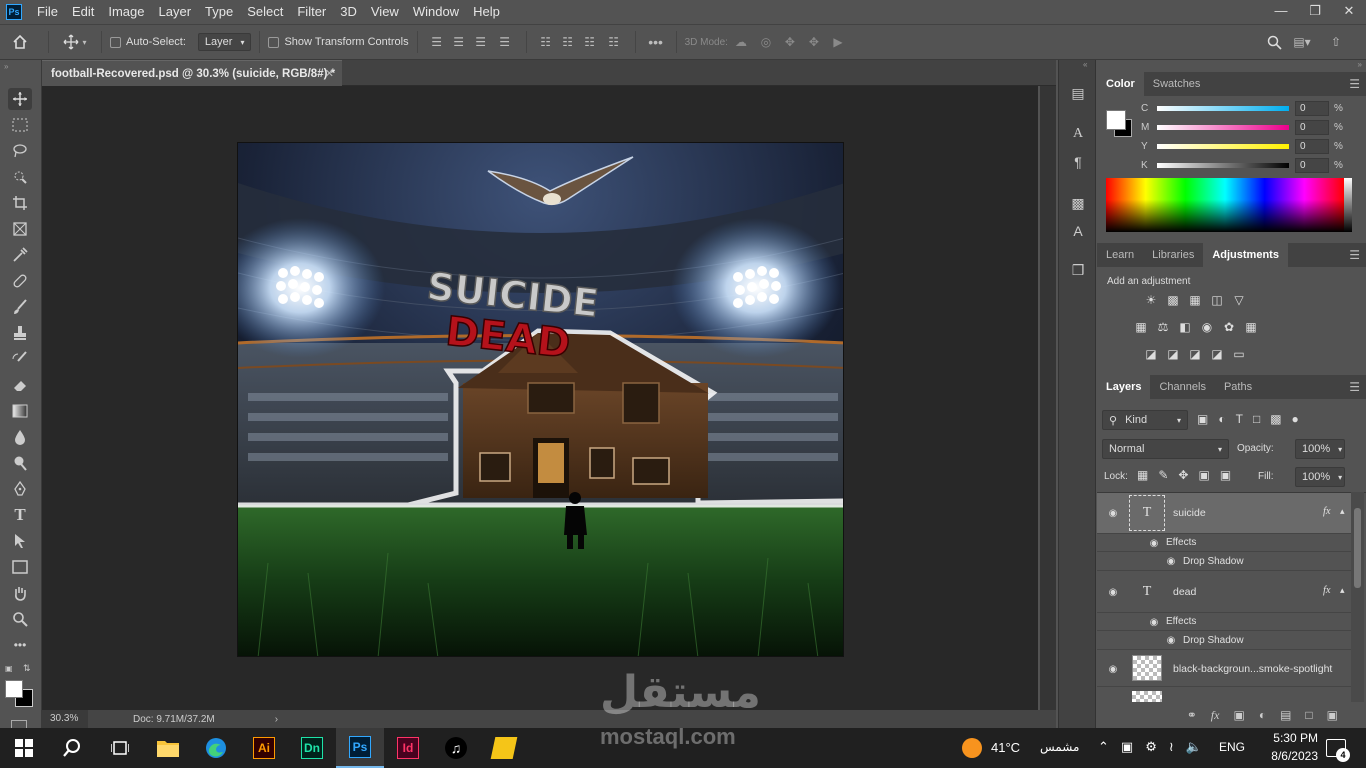  I want to click on history-brush-tool-icon, so click(20, 359).